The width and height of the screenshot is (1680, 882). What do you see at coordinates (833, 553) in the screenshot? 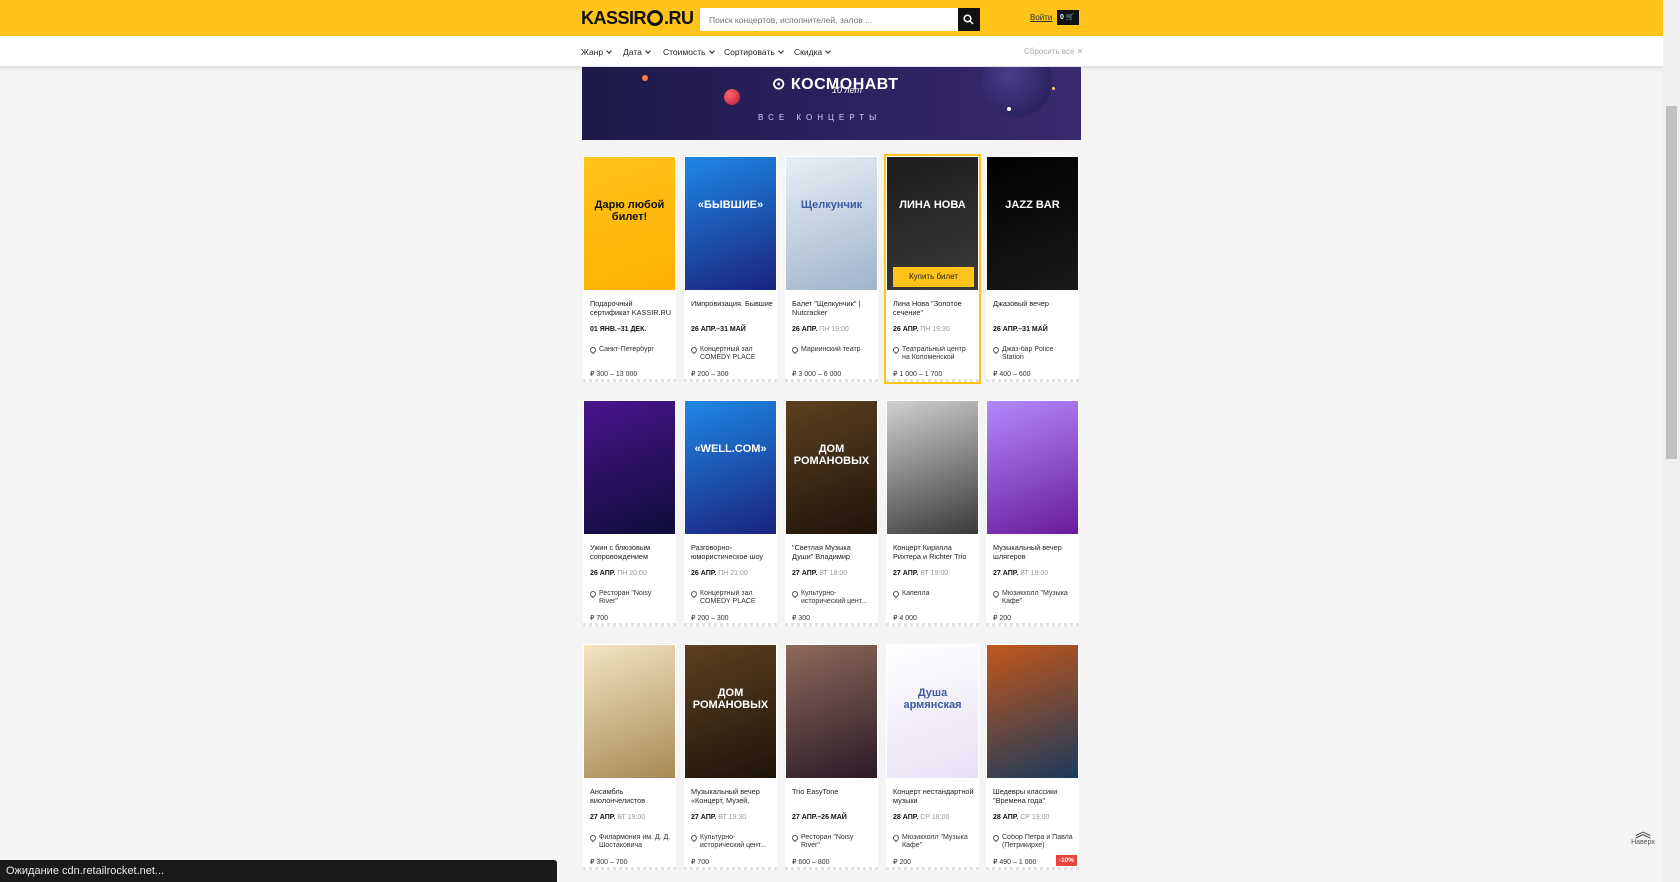
I see `event-title: "Светлая Музыка Души" Владимир` at bounding box center [833, 553].